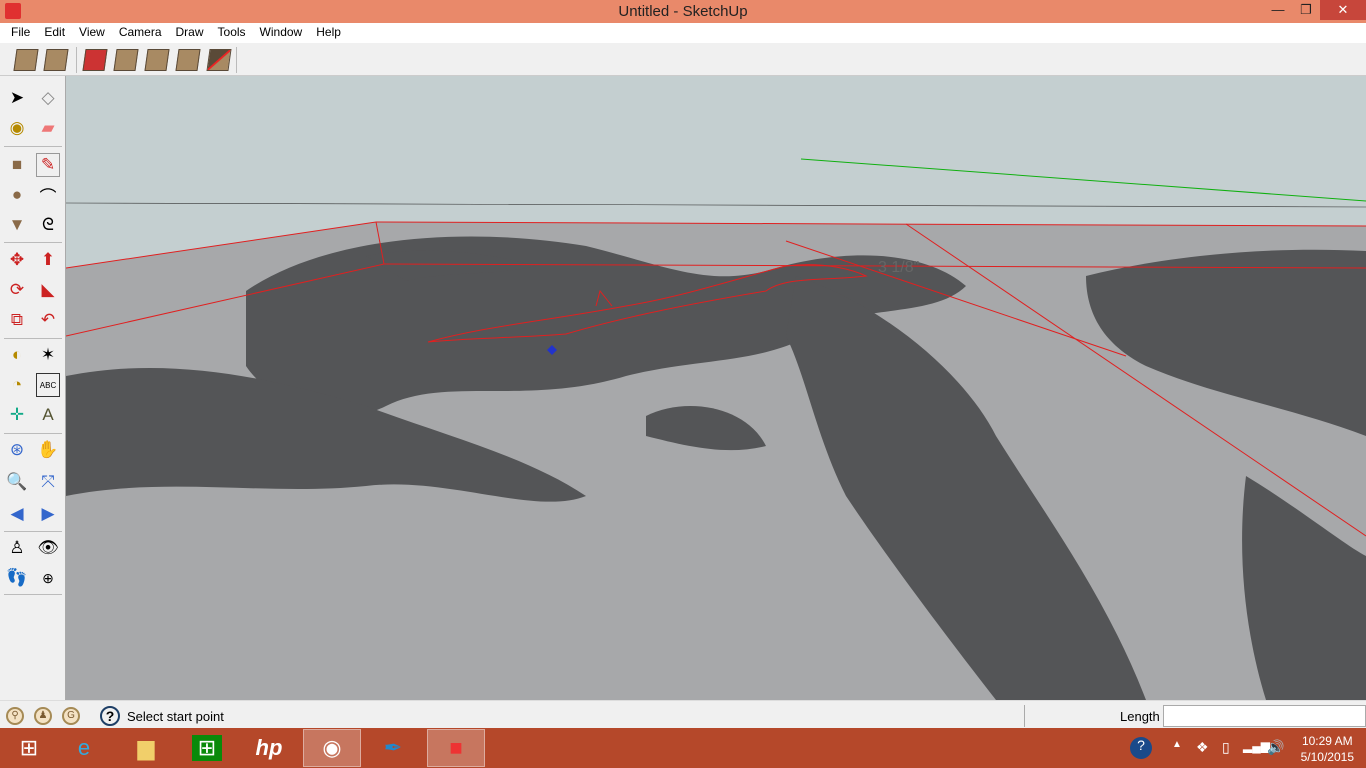 The height and width of the screenshot is (768, 1366). I want to click on instructor-help-icon: ?, so click(110, 716).